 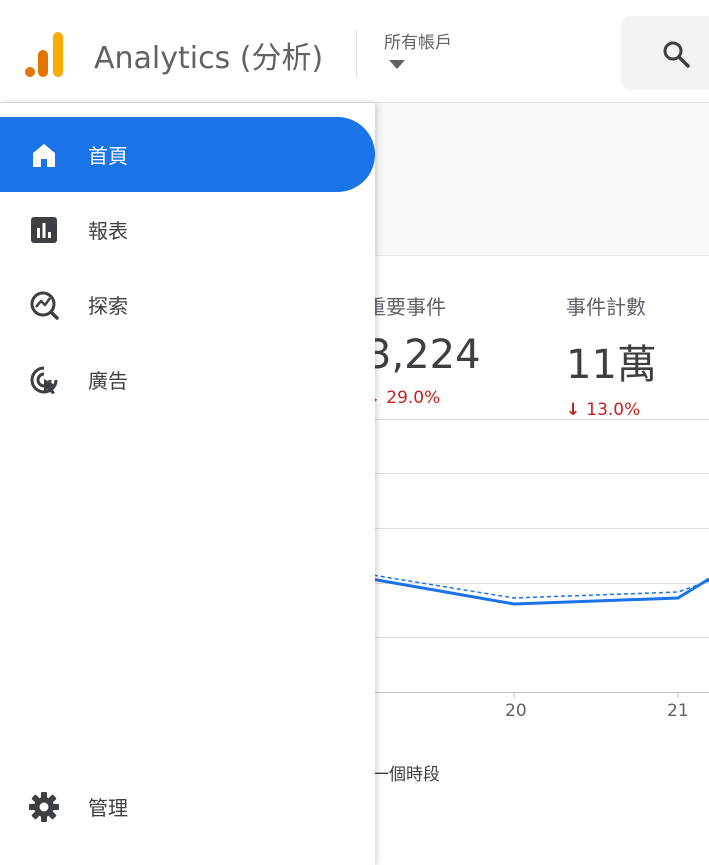 What do you see at coordinates (678, 711) in the screenshot?
I see `x-tick-label: 21` at bounding box center [678, 711].